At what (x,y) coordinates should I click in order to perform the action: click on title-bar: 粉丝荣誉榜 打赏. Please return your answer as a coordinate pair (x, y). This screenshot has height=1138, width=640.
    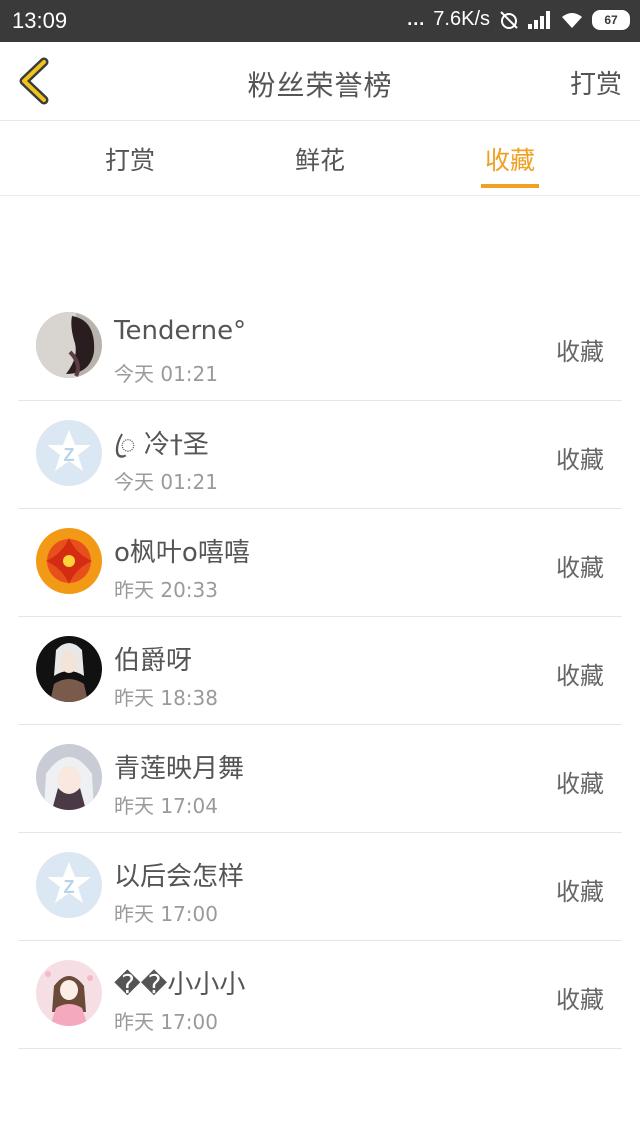
    Looking at the image, I should click on (320, 81).